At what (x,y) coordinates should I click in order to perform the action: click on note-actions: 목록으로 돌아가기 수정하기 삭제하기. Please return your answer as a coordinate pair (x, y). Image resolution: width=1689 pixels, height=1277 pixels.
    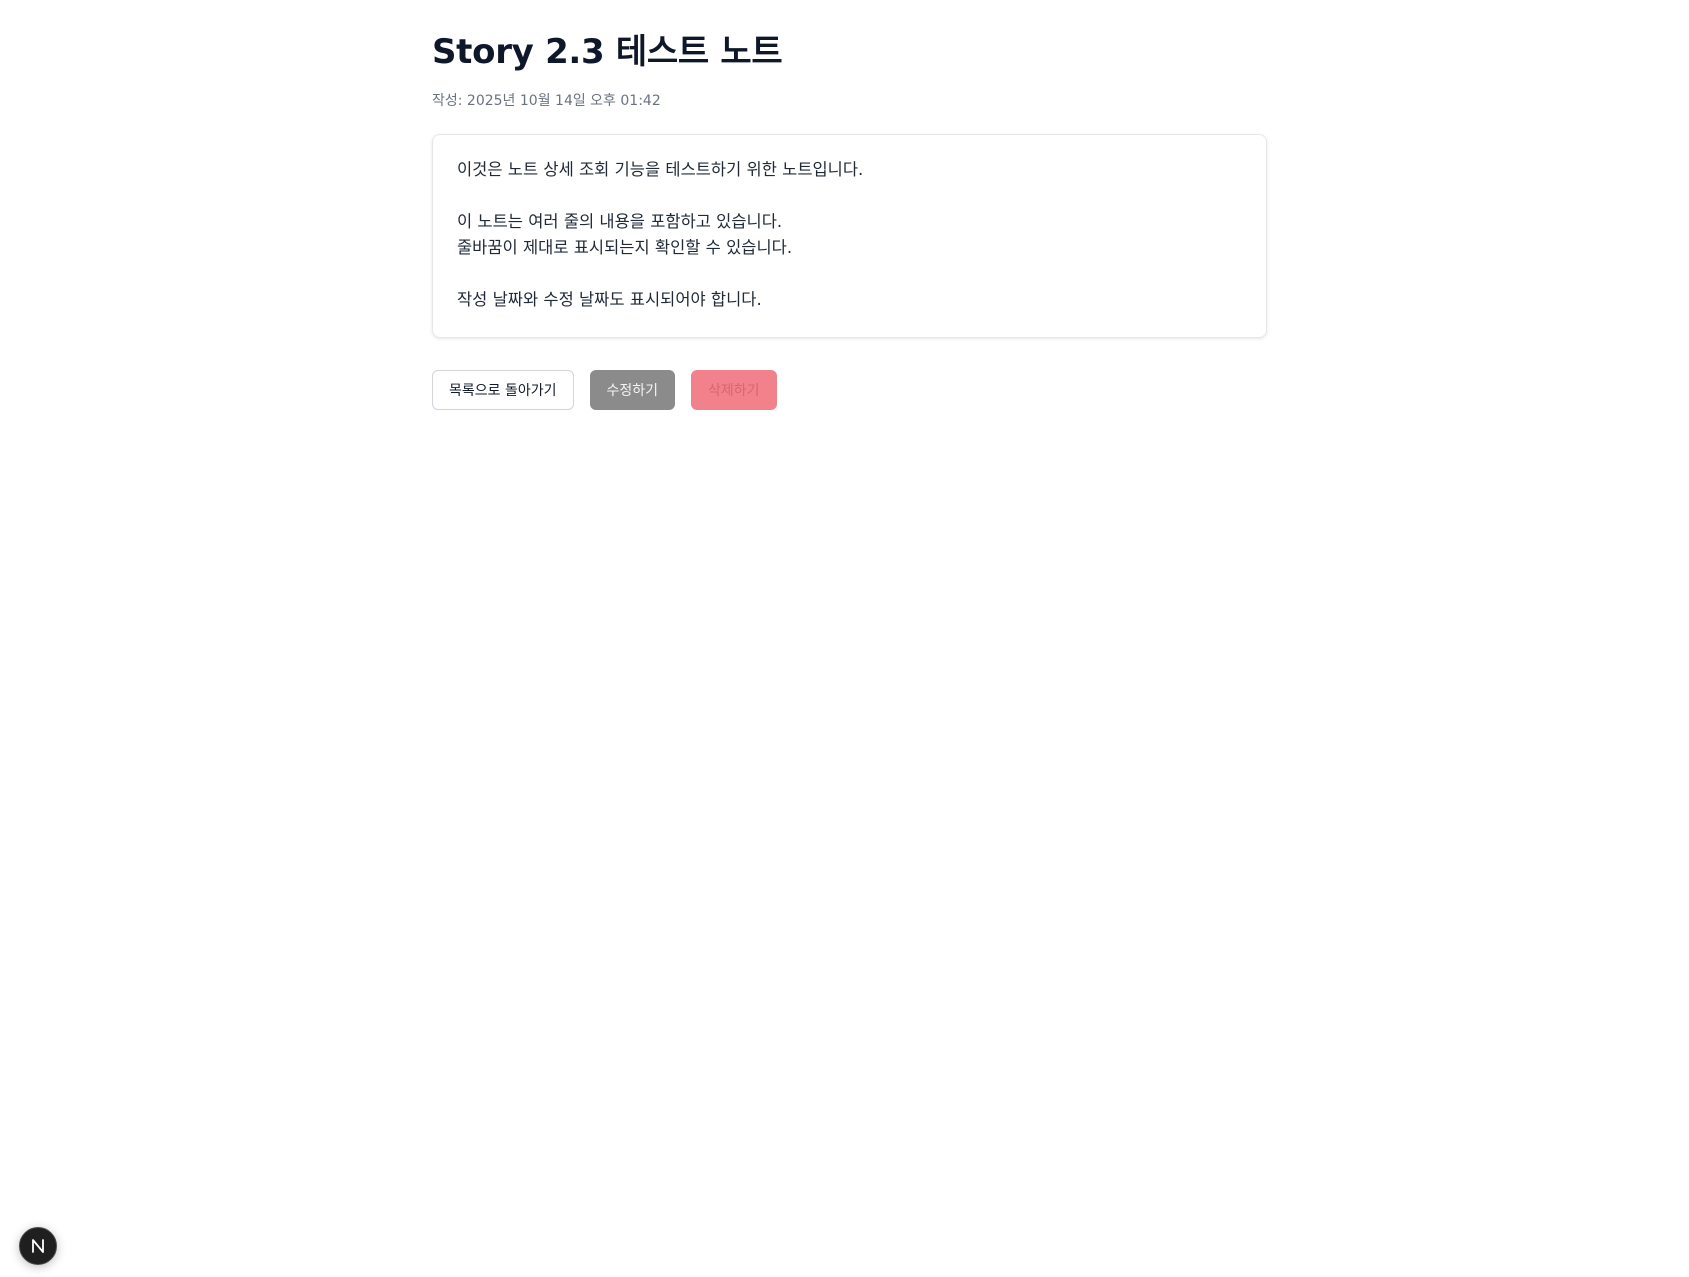
    Looking at the image, I should click on (849, 390).